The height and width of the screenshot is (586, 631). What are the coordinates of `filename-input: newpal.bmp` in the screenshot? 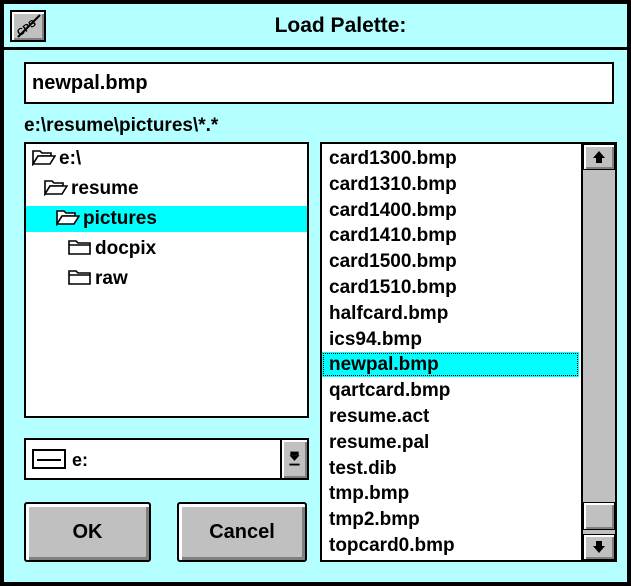 It's located at (319, 83).